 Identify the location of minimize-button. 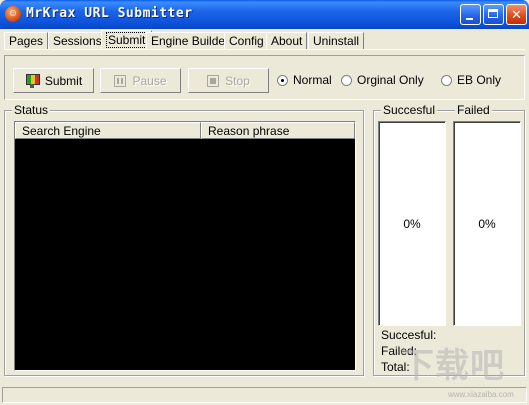
(470, 14).